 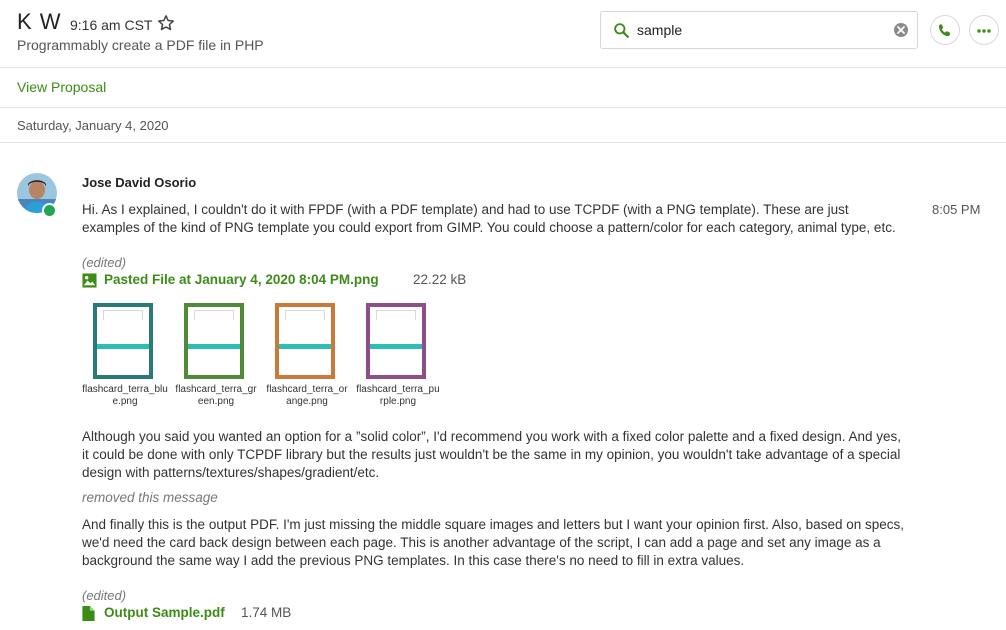 What do you see at coordinates (440, 279) in the screenshot?
I see `file-size: 22.22 kB` at bounding box center [440, 279].